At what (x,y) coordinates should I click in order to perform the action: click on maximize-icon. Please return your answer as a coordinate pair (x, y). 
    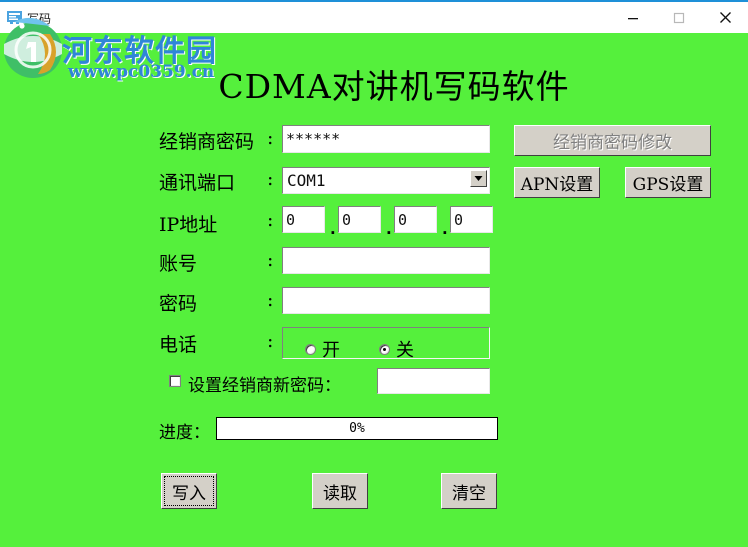
    Looking at the image, I should click on (679, 17).